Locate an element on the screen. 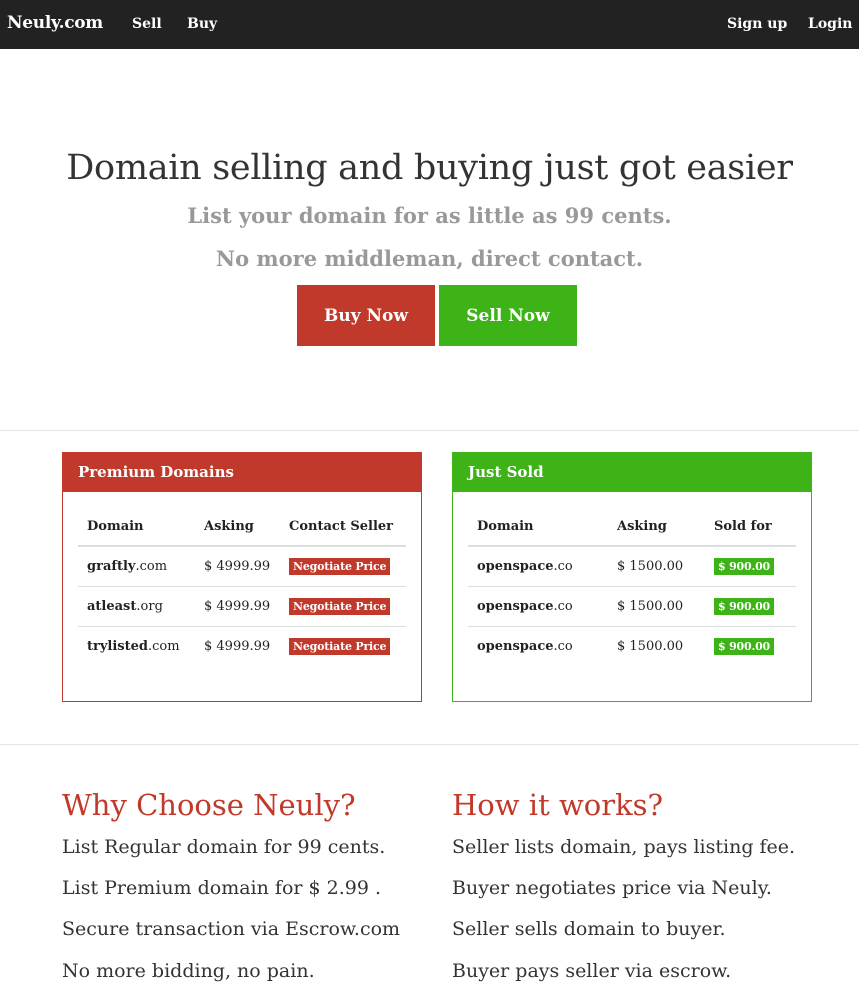 The height and width of the screenshot is (1003, 859). why-line: List Regular domain for 99 cents. is located at coordinates (224, 847).